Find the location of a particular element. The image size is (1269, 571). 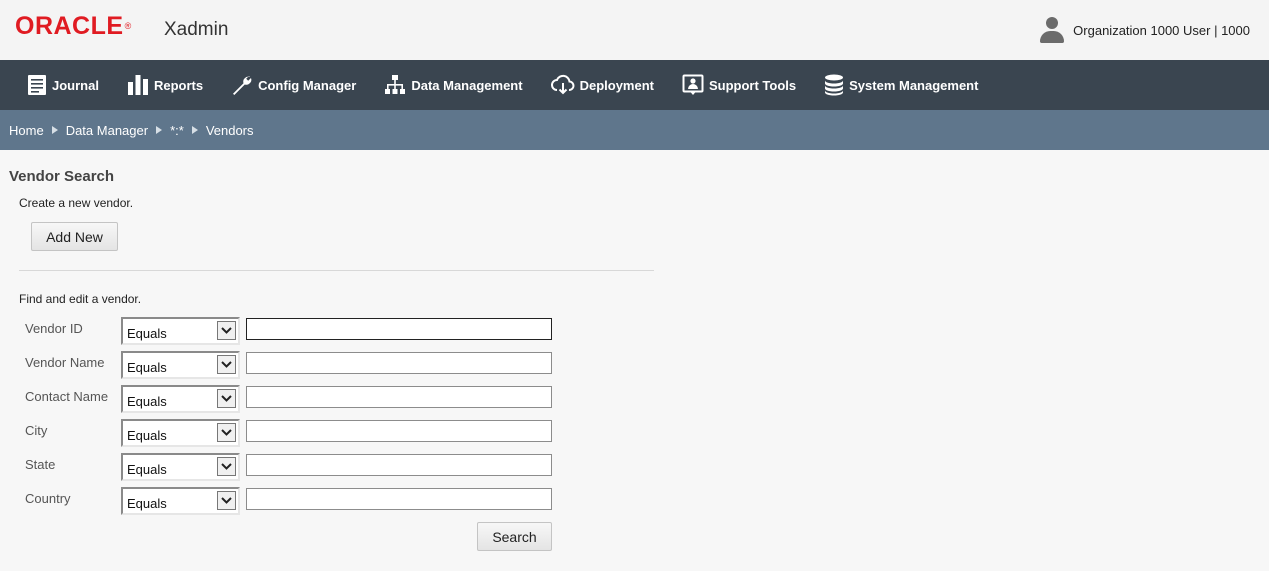

cloud-download-icon is located at coordinates (562, 84).